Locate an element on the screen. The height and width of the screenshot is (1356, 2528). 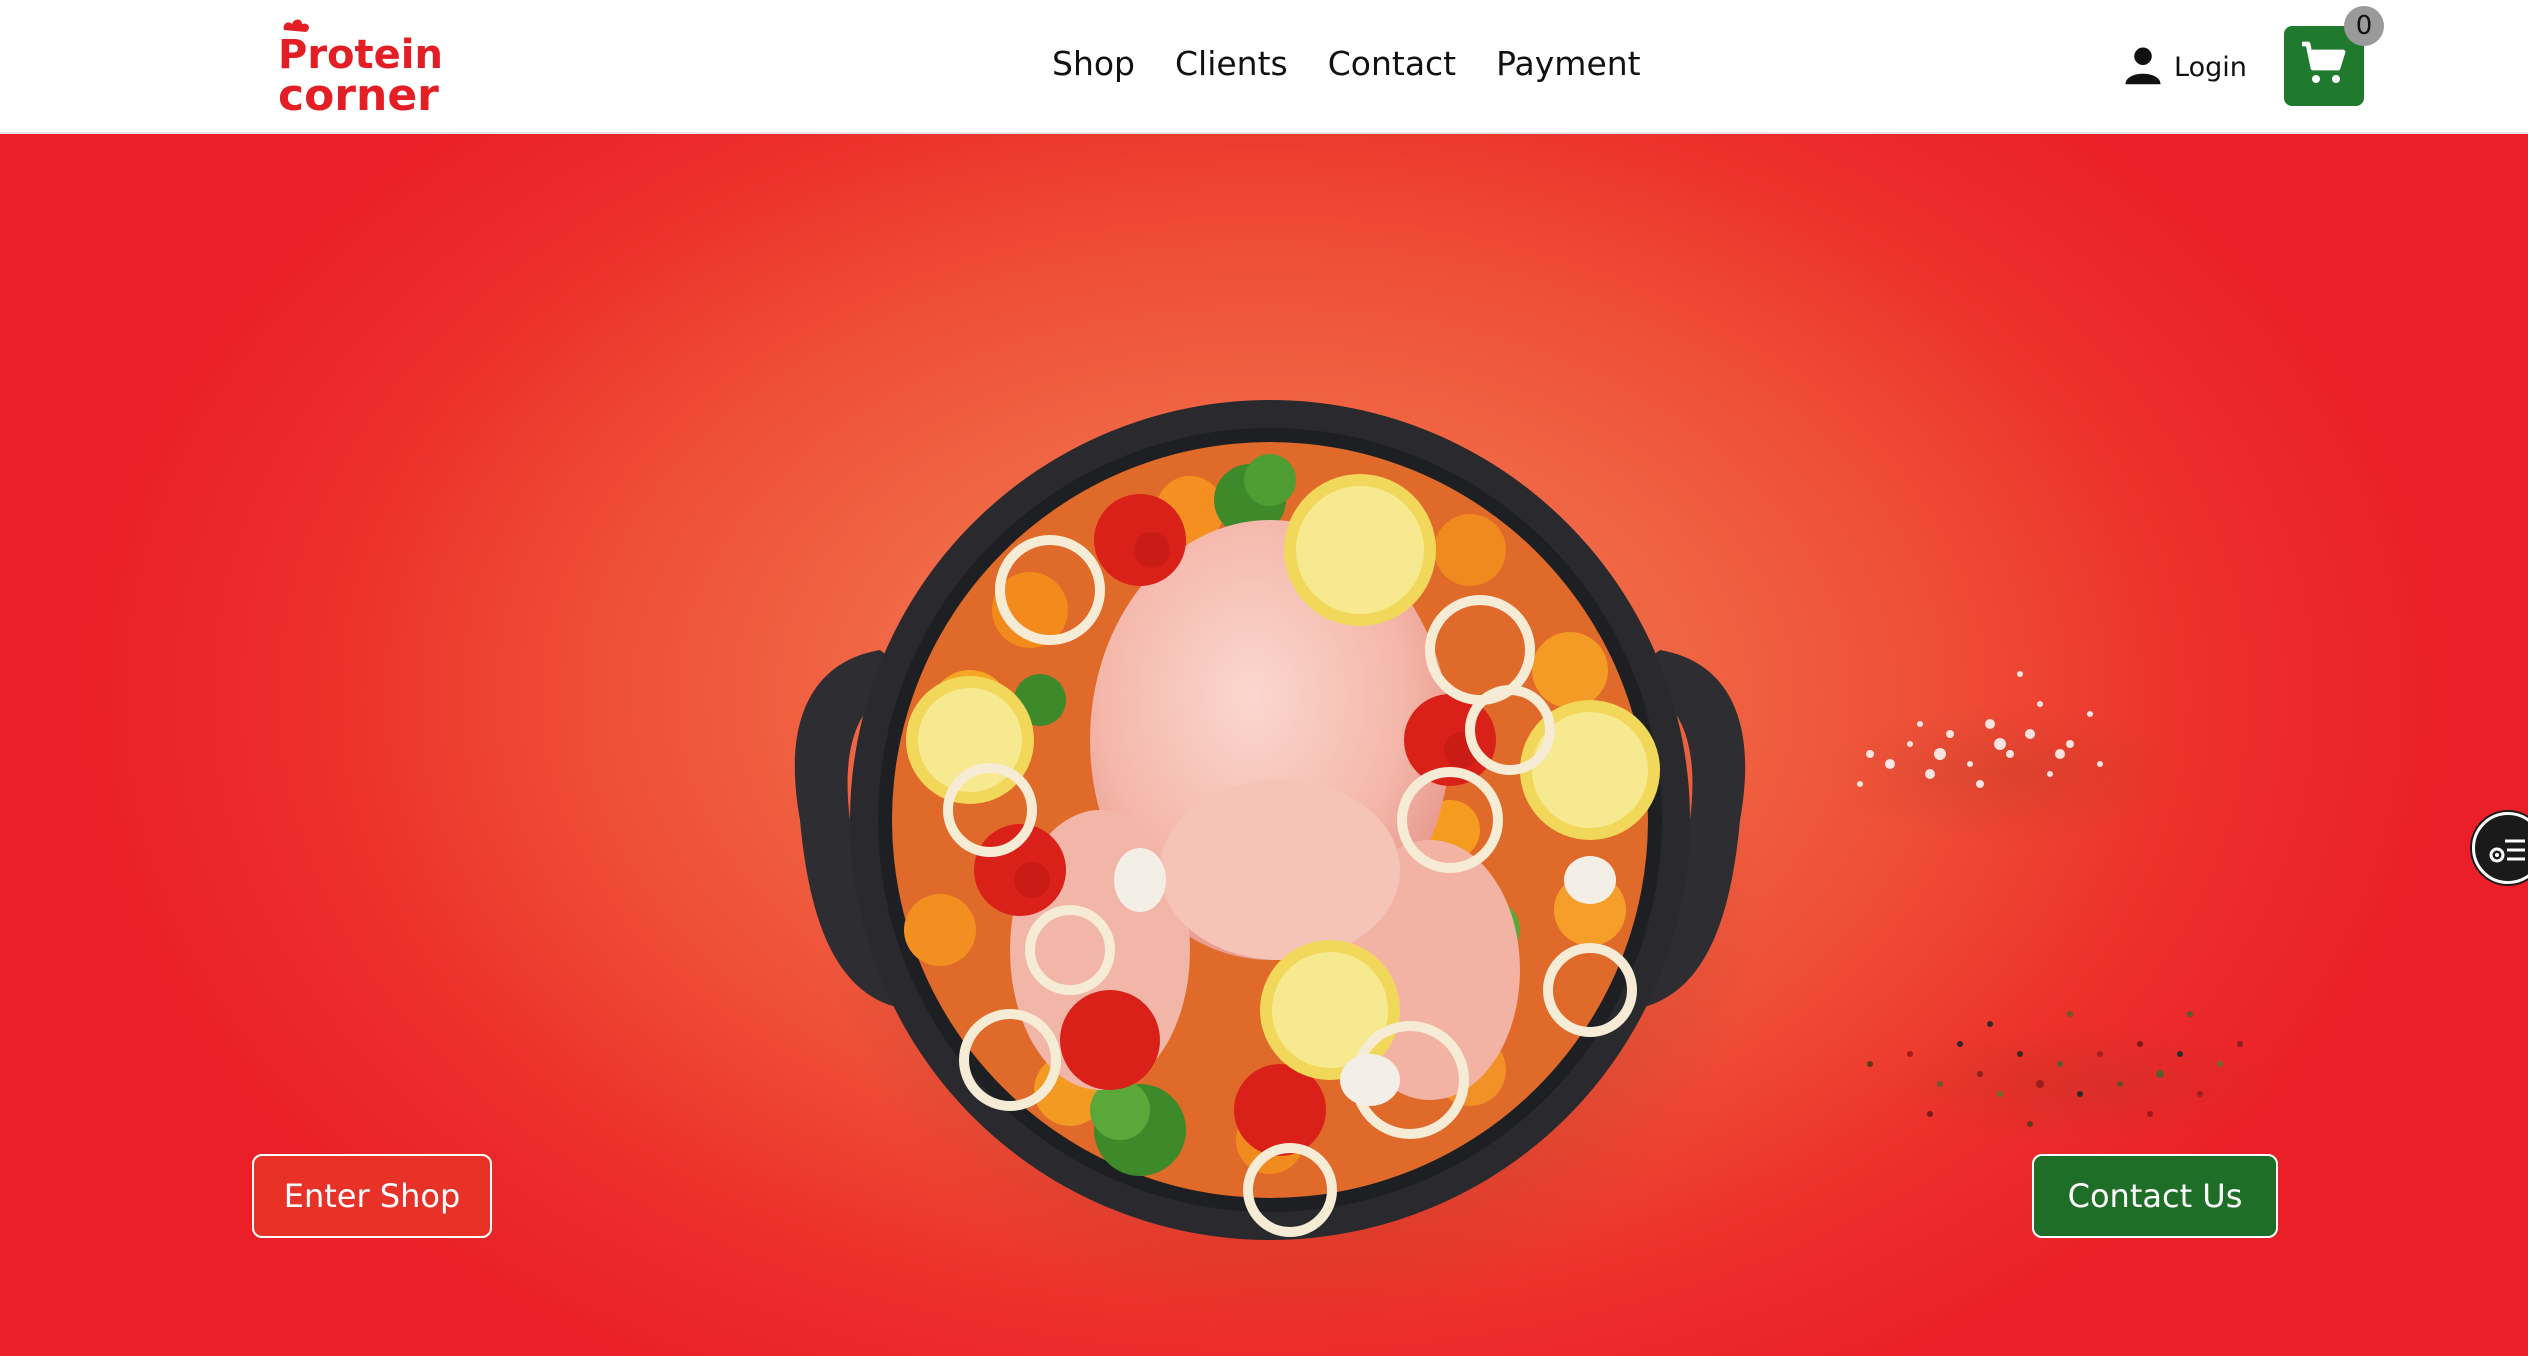
cart-count-badge: 0 is located at coordinates (2364, 26).